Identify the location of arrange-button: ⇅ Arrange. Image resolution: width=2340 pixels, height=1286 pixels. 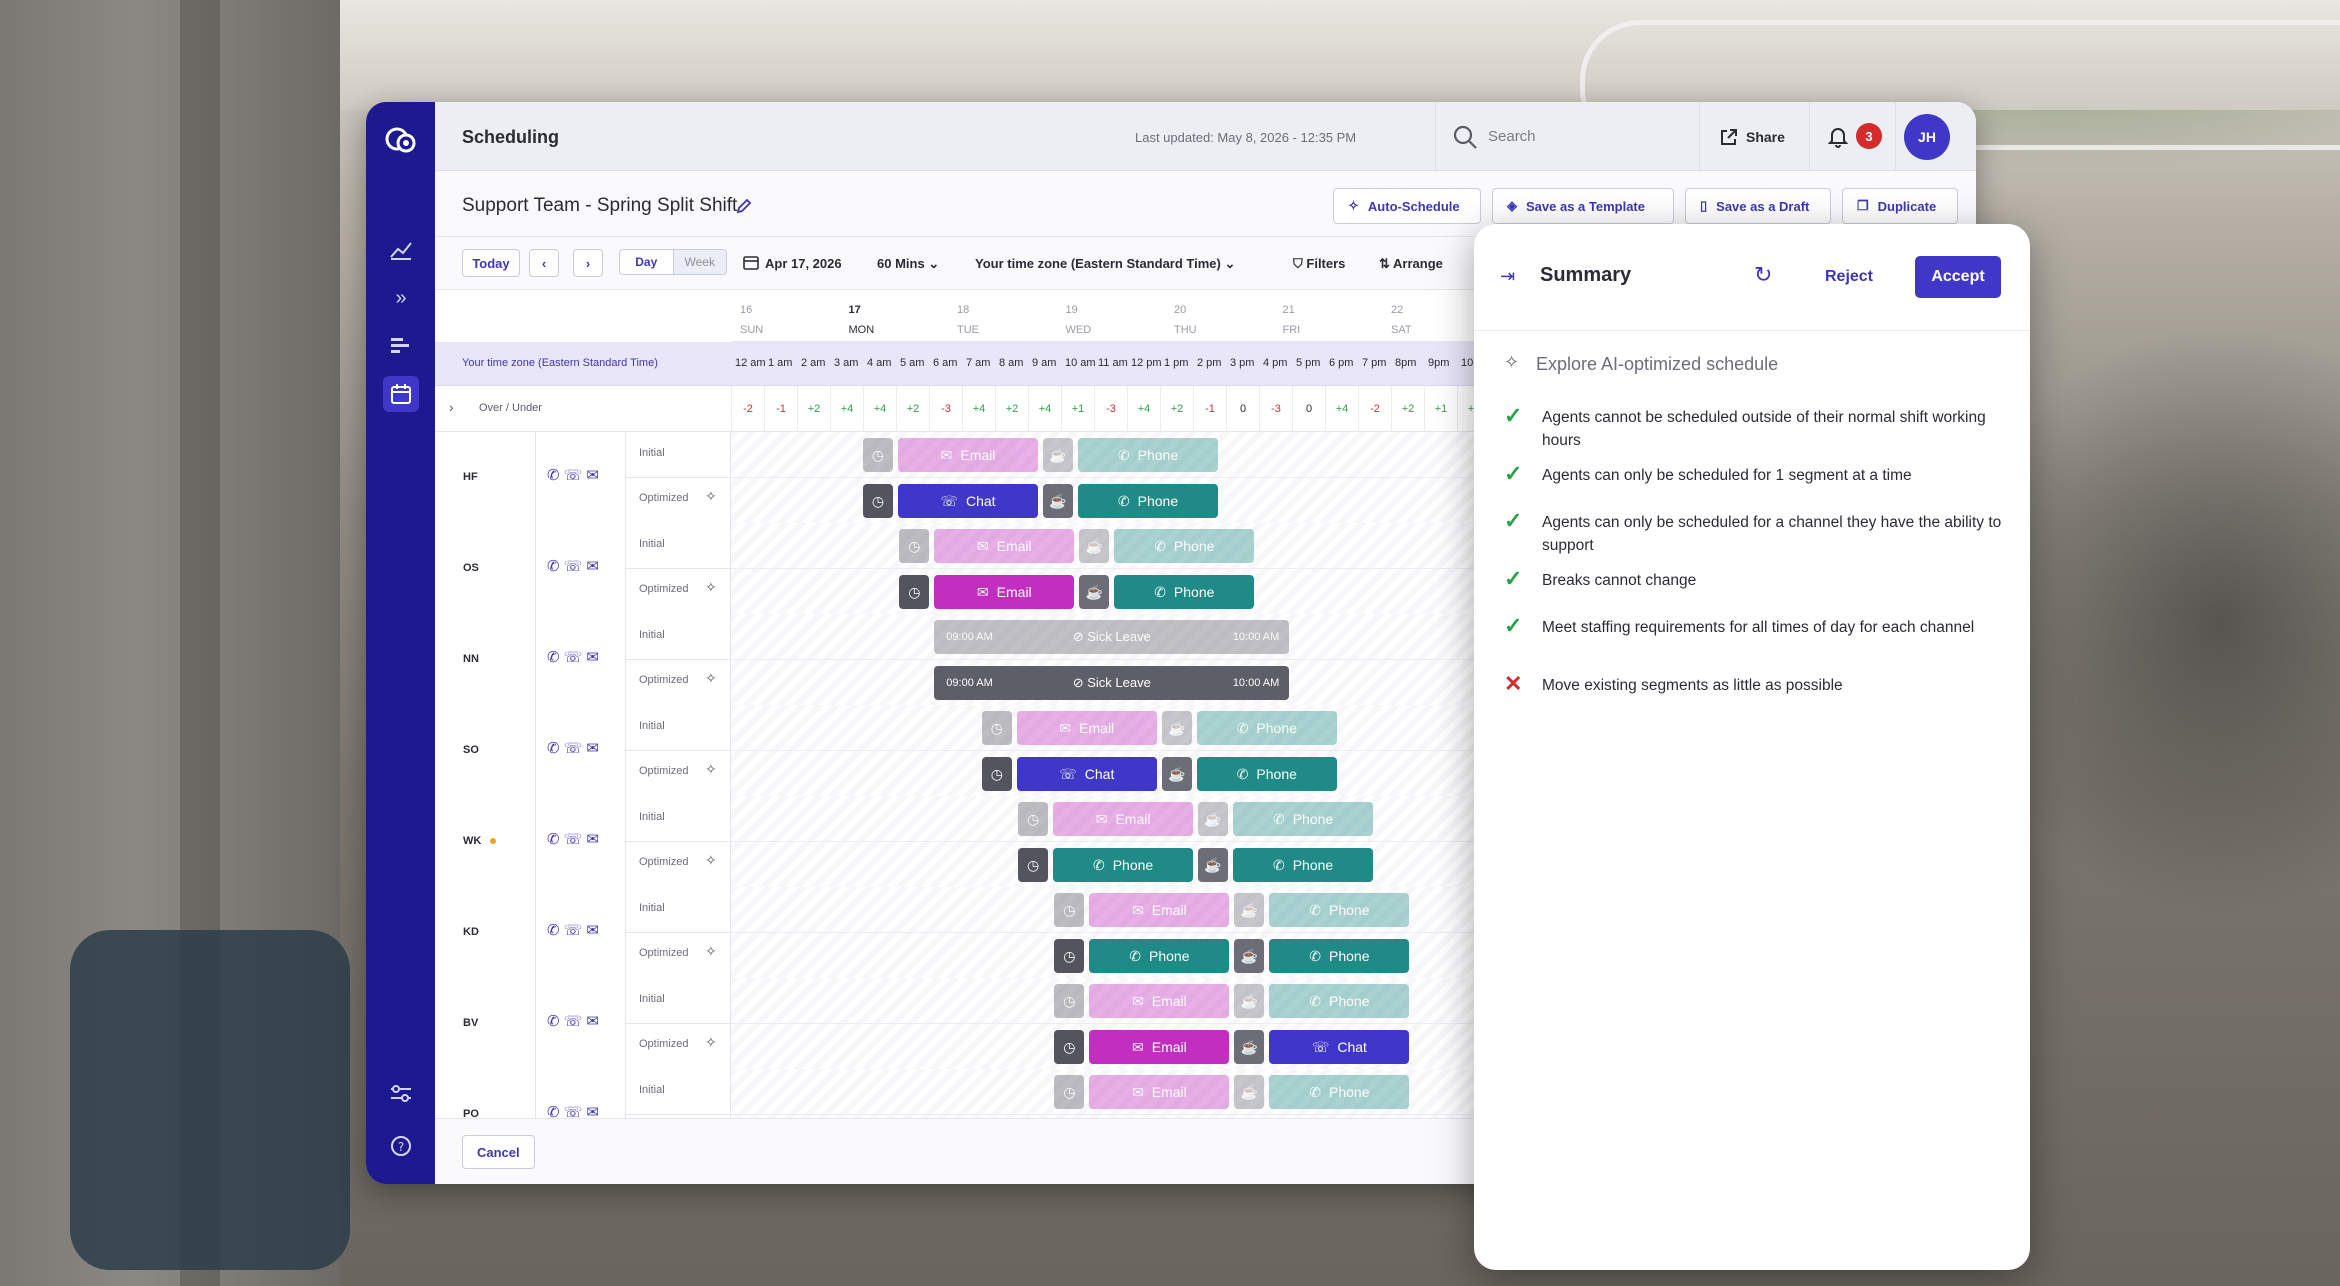
(1411, 264).